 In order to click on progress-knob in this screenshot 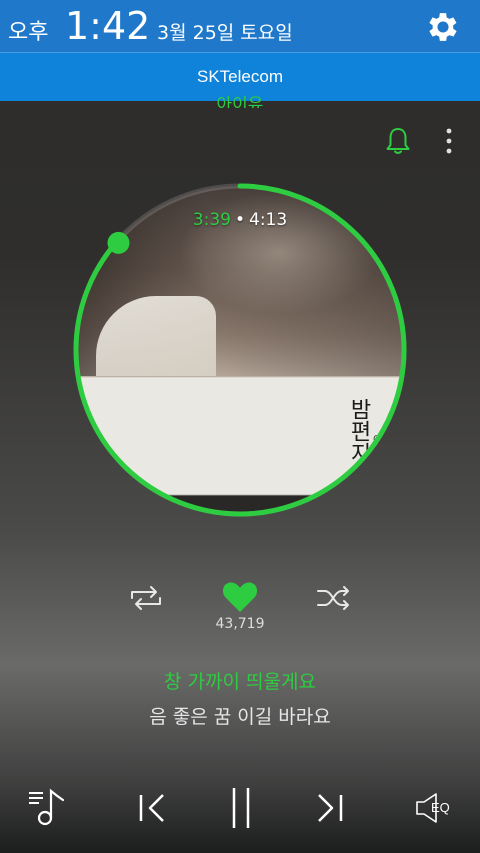, I will do `click(118, 242)`.